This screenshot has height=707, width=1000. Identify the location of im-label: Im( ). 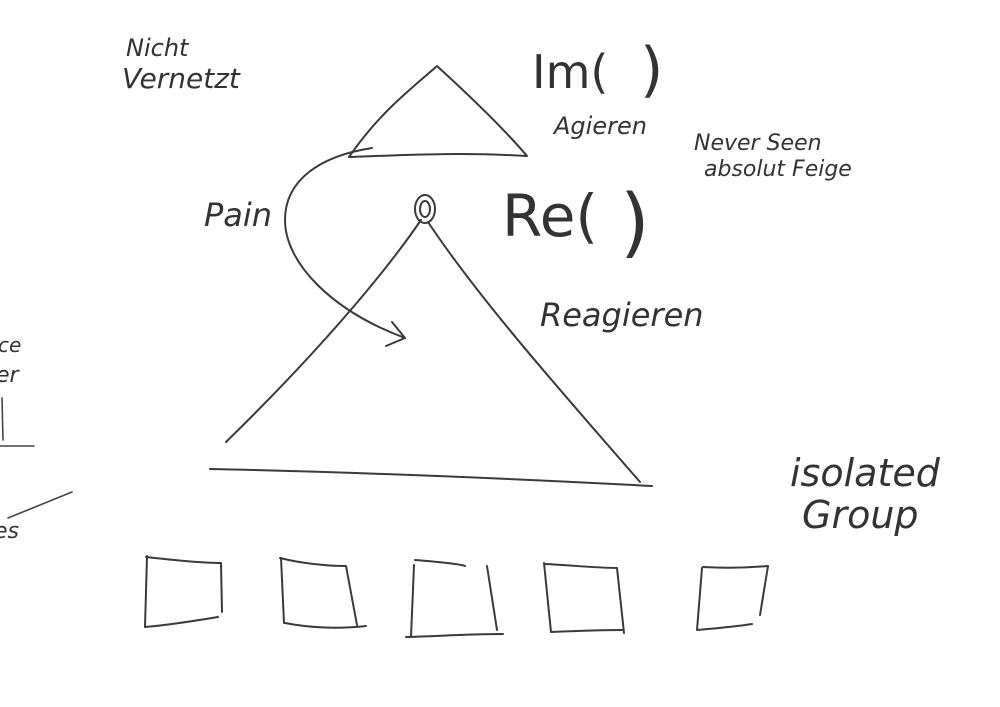
(597, 70).